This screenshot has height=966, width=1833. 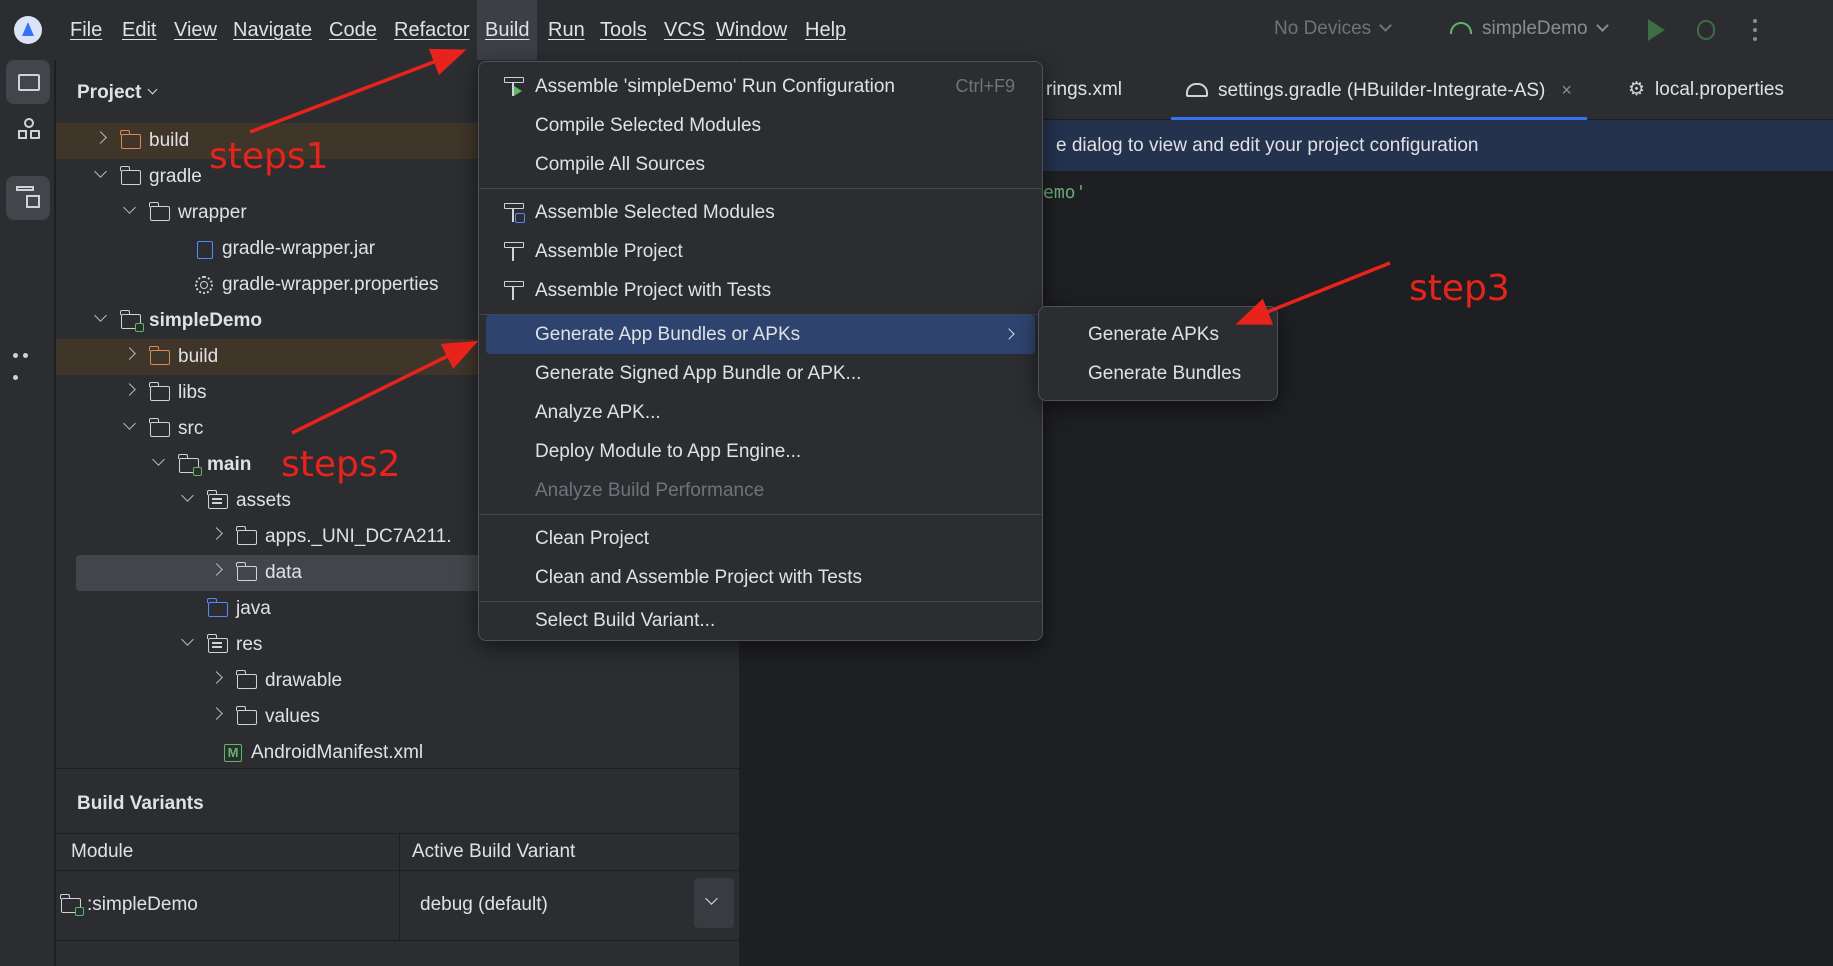 I want to click on hammer-module-icon, so click(x=515, y=213).